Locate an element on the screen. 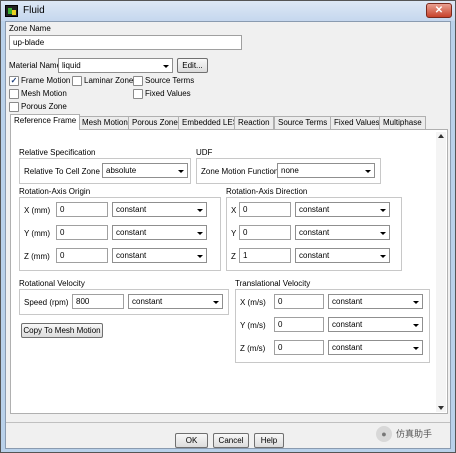 The height and width of the screenshot is (453, 456). rotational-velocity-group: Speed (rpm) 800 constant is located at coordinates (124, 302).